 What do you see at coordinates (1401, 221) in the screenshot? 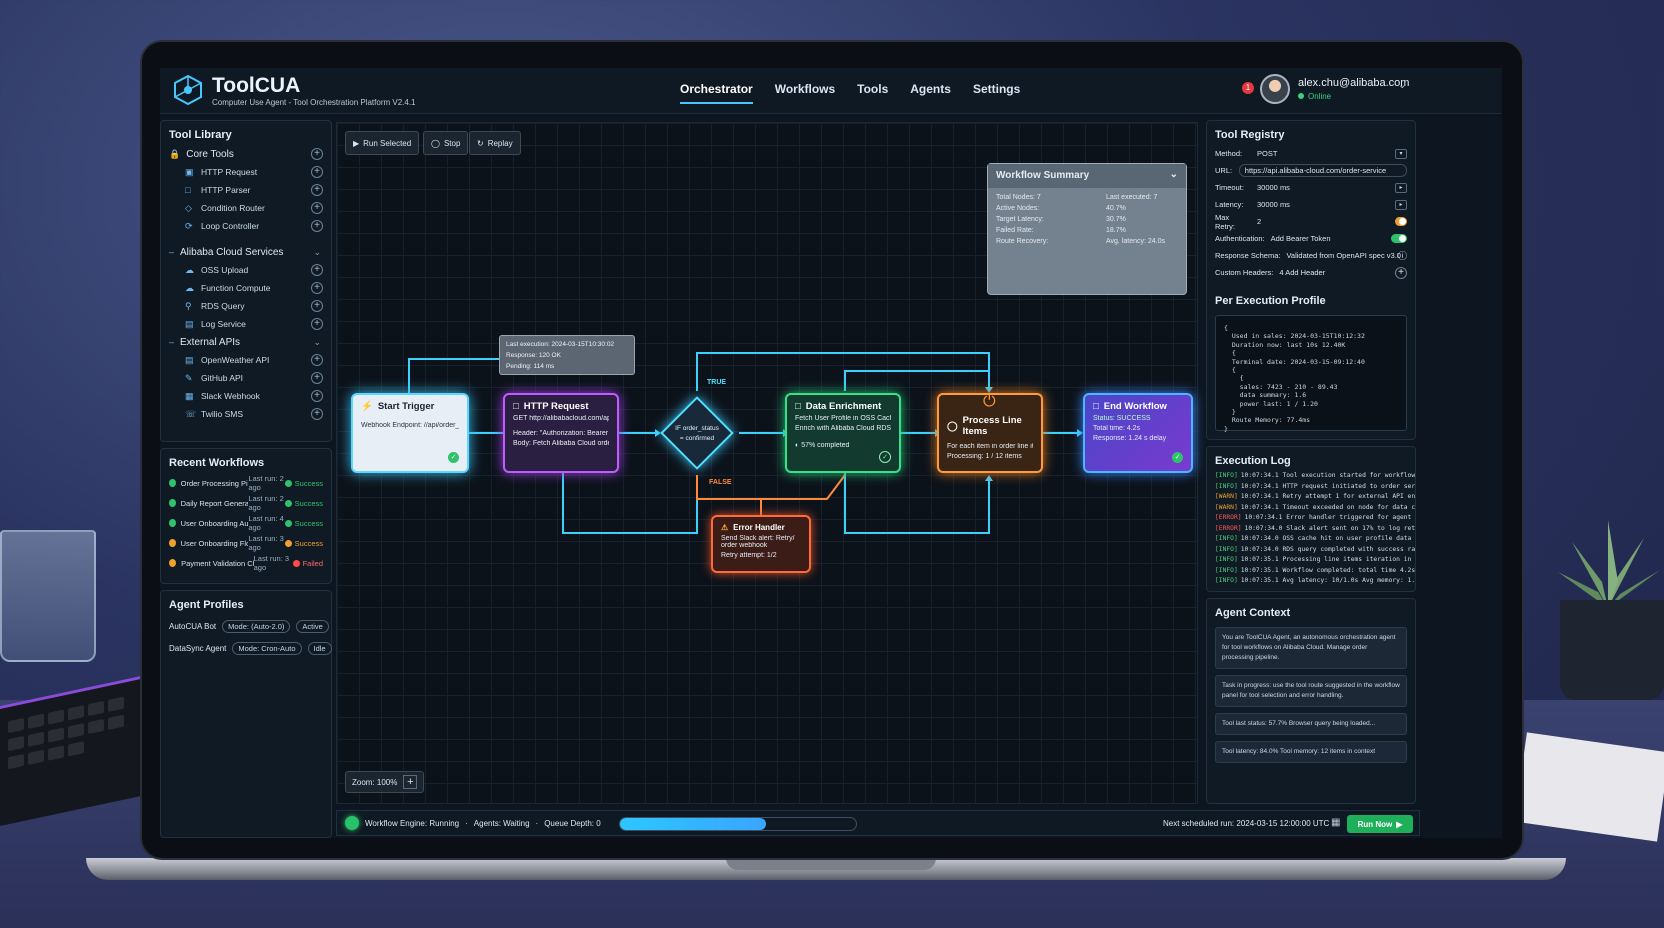
I see `retry-toggle` at bounding box center [1401, 221].